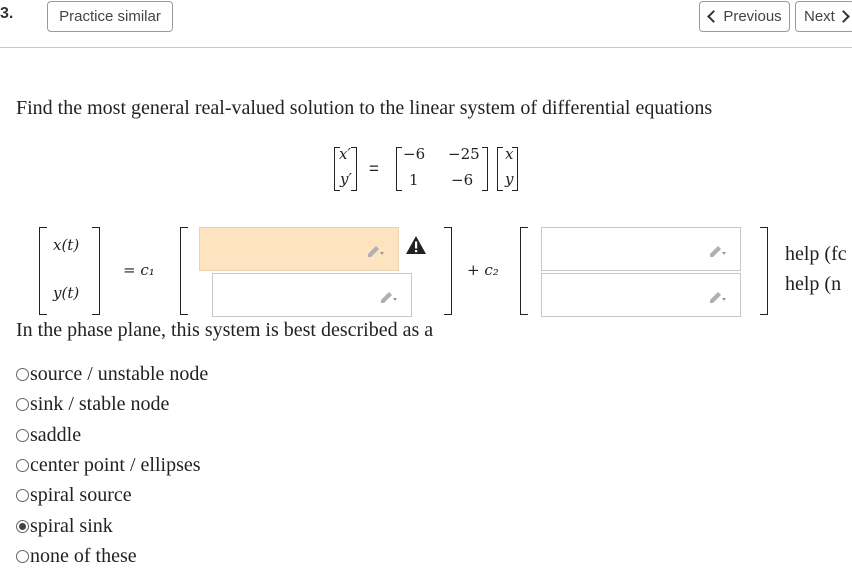 The image size is (852, 568). I want to click on previous-label: Previous, so click(752, 16).